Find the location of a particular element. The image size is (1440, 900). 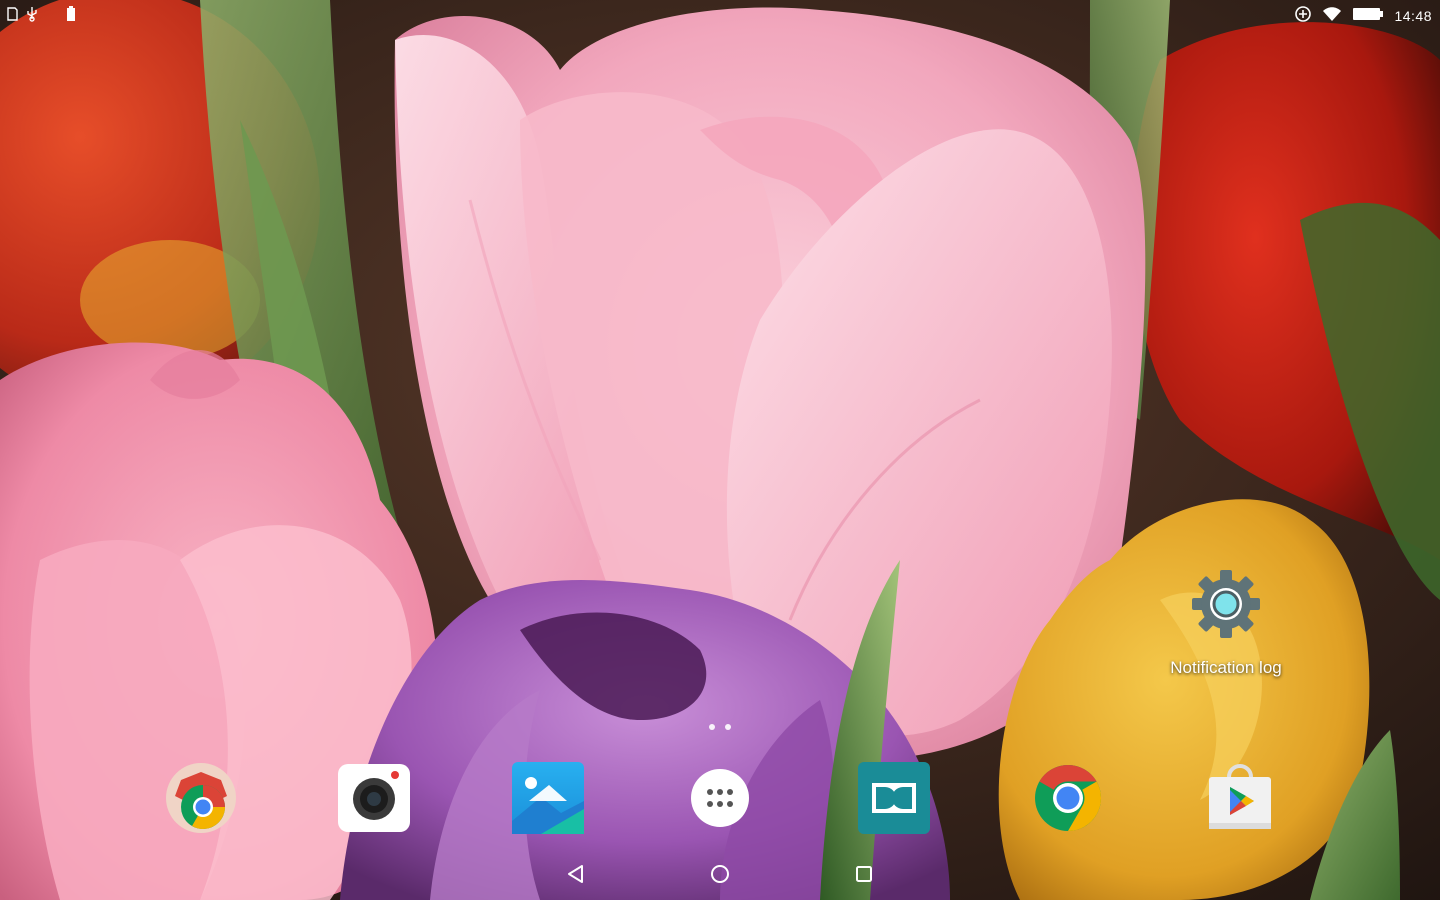

dock-app-dolby is located at coordinates (894, 798).